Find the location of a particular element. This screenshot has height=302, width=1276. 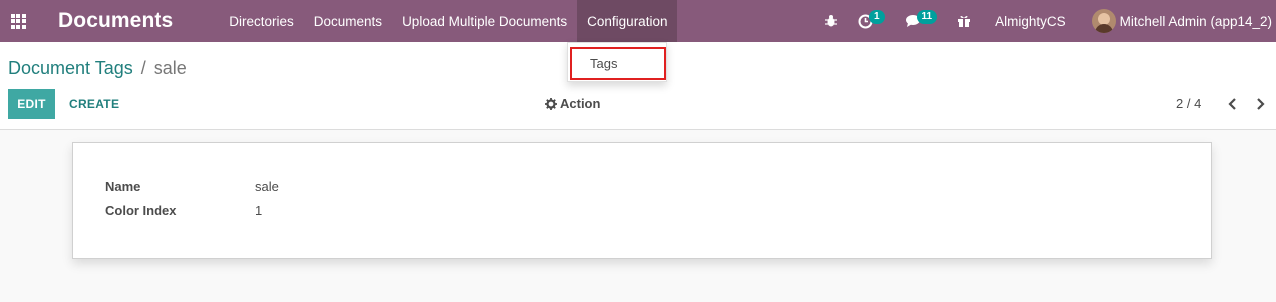

configuration-dropdown: Tags is located at coordinates (617, 62).